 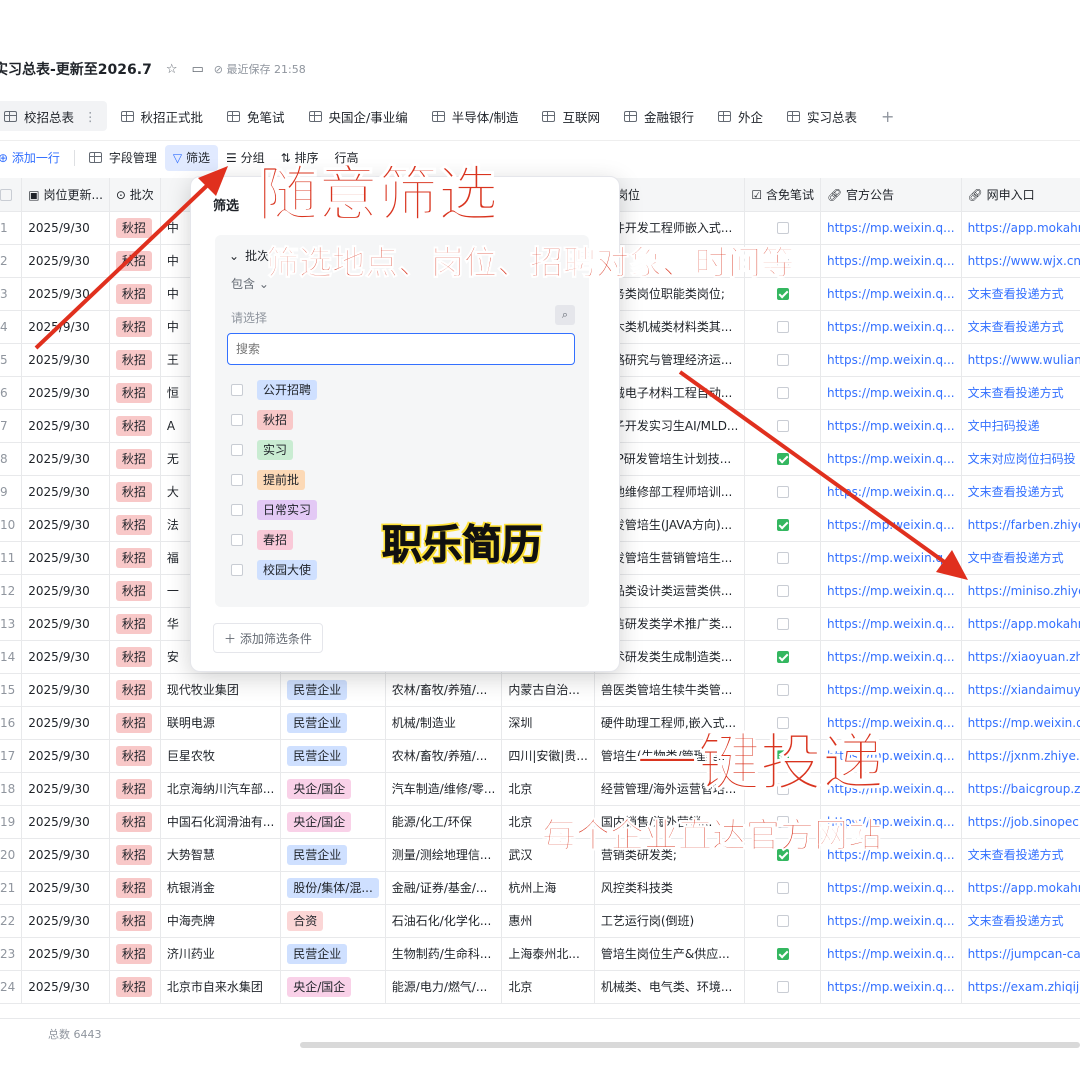 What do you see at coordinates (462, 545) in the screenshot?
I see `brand-watermark: 职乐简历` at bounding box center [462, 545].